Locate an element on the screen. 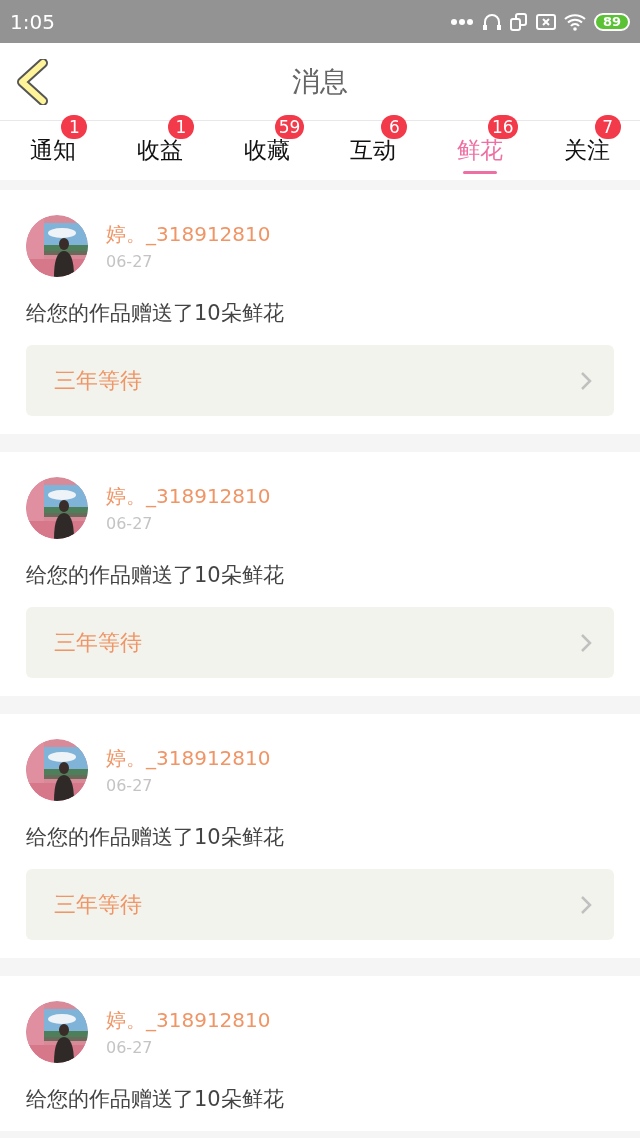 This screenshot has width=640, height=1138. count-badge: 6 is located at coordinates (394, 127).